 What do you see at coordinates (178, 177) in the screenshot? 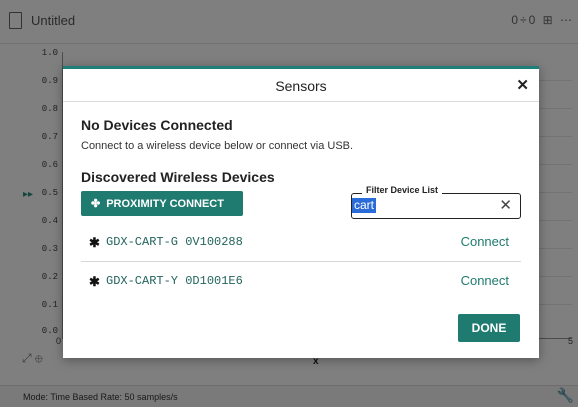
I see `discovered-heading: Discovered Wireless Devices` at bounding box center [178, 177].